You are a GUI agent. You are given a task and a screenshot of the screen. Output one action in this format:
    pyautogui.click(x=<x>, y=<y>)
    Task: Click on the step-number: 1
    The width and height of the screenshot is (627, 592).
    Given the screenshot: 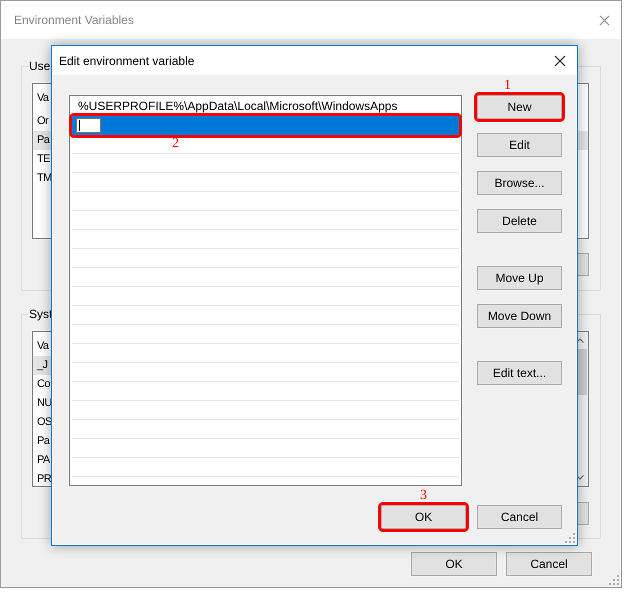 What is the action you would take?
    pyautogui.click(x=507, y=86)
    